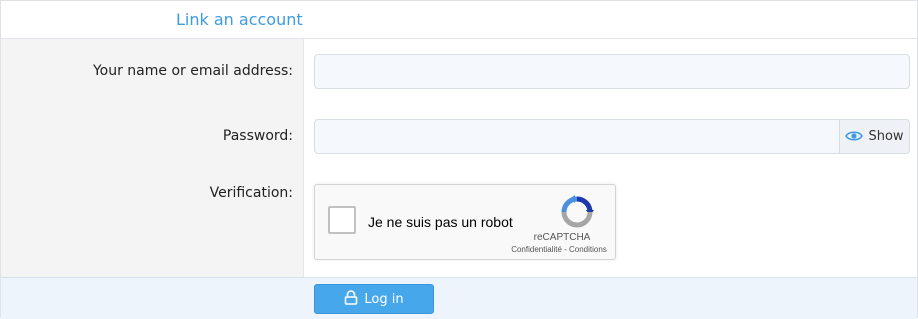 This screenshot has width=918, height=319. I want to click on recaptcha-brand: reCAPTCHA, so click(562, 237).